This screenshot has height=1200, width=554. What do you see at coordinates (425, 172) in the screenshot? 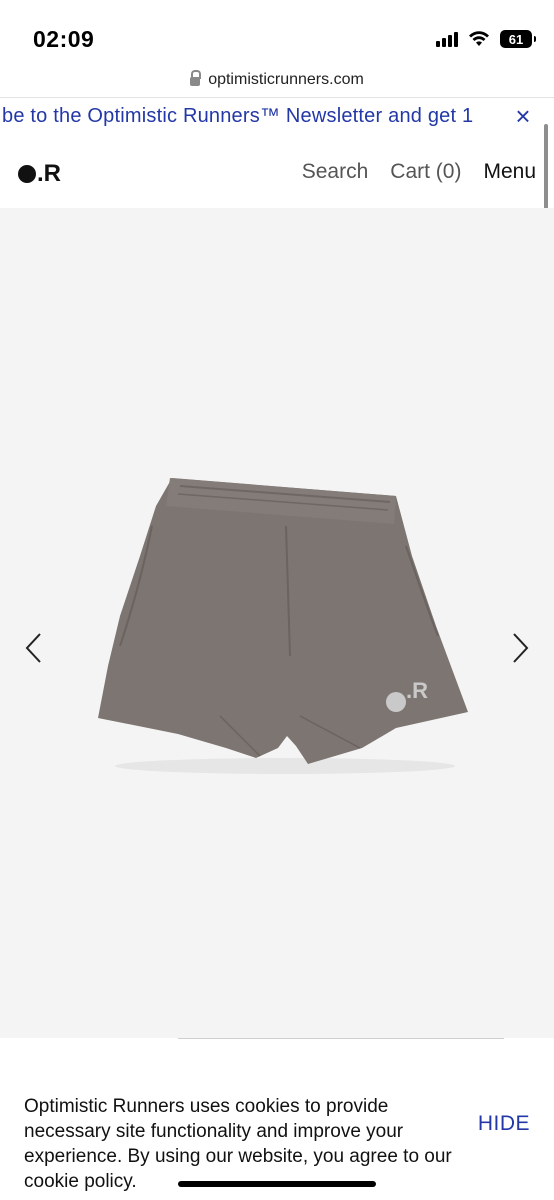
I see `cart-link: Cart (0)` at bounding box center [425, 172].